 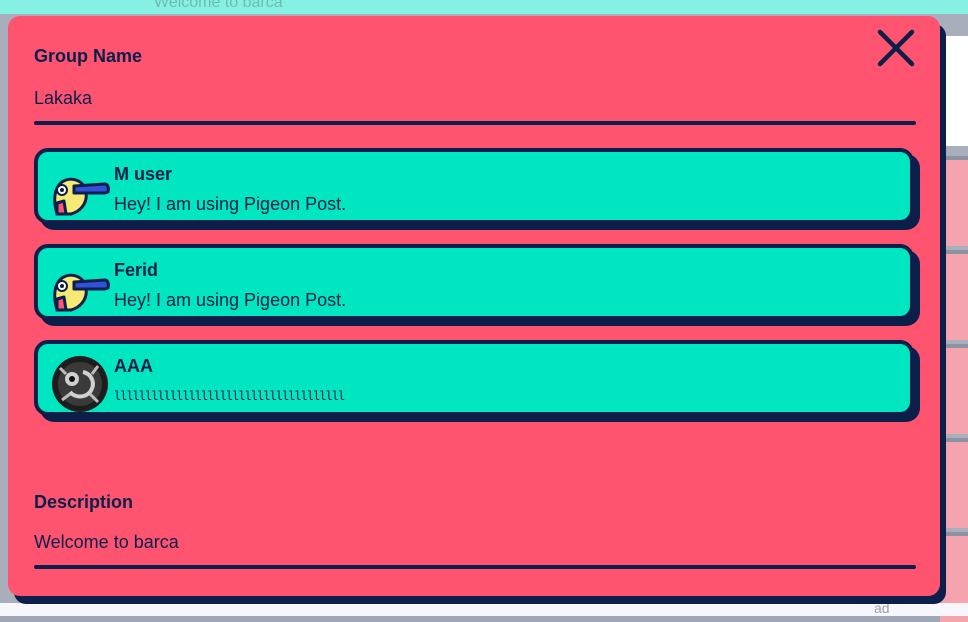 What do you see at coordinates (484, 7) in the screenshot?
I see `background-header: Welcome to barca` at bounding box center [484, 7].